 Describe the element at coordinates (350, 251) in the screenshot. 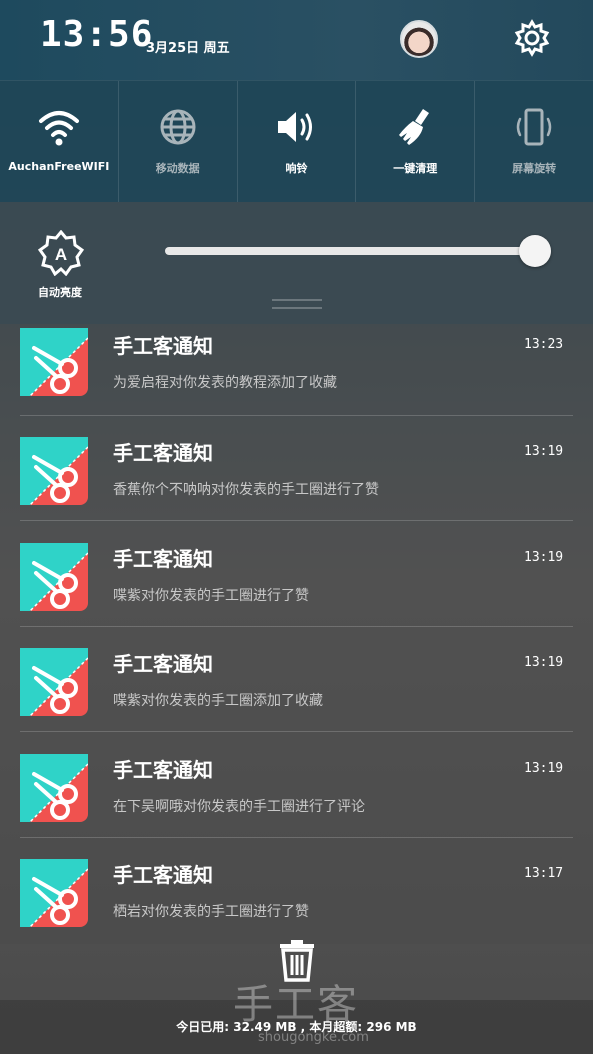

I see `brightness-slider` at that location.